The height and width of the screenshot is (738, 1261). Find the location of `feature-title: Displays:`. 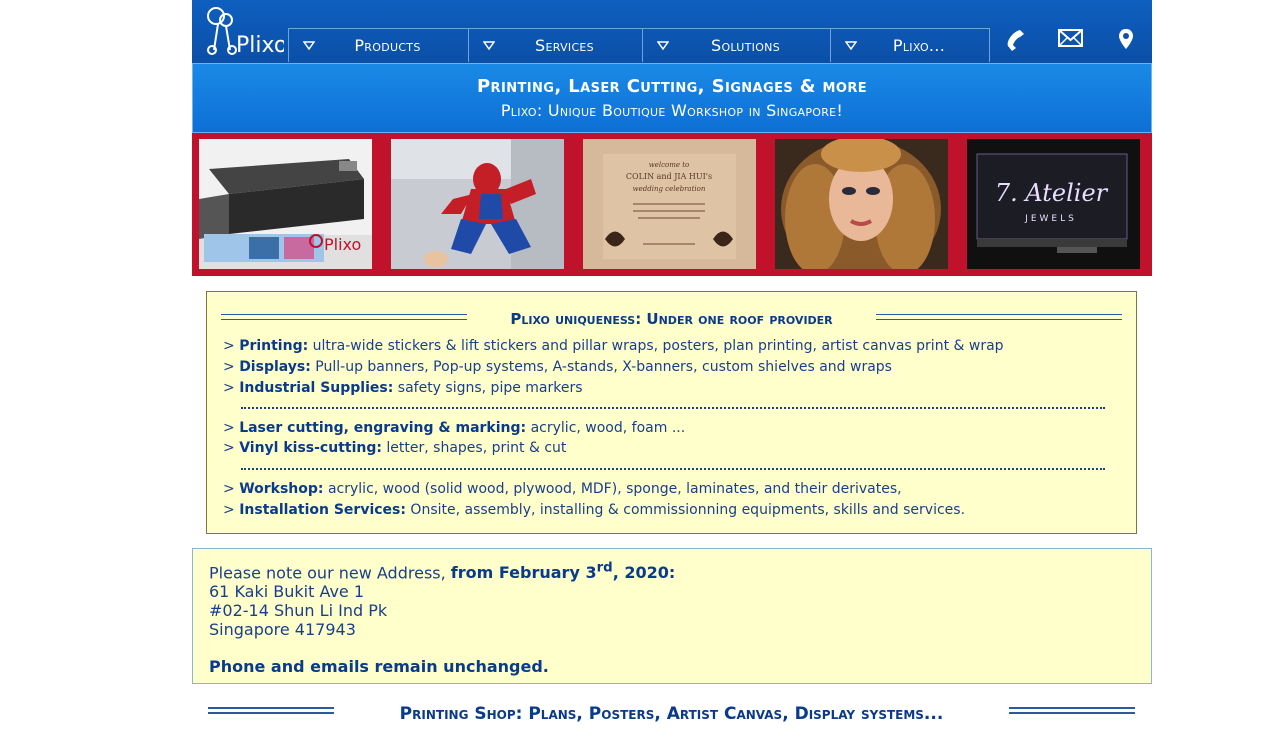

feature-title: Displays: is located at coordinates (275, 367).